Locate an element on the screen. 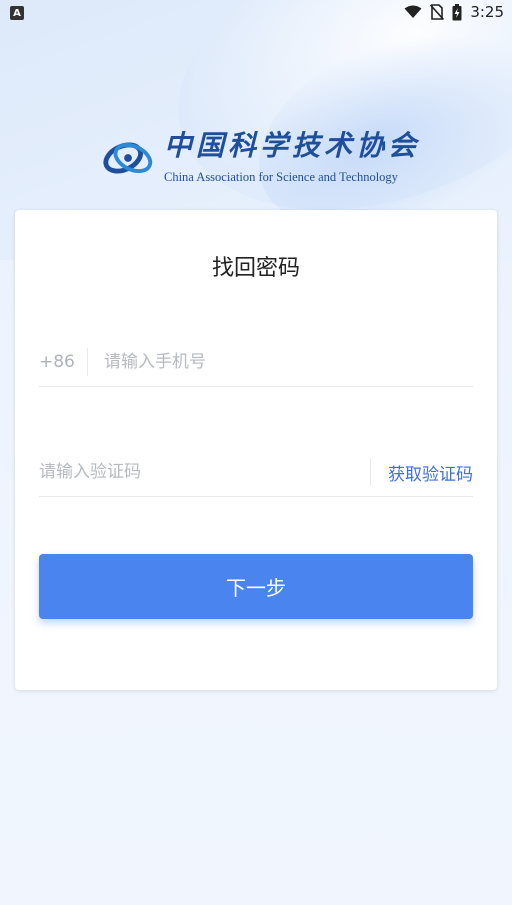 Image resolution: width=512 pixels, height=905 pixels. code-field-row: 获取验证码 is located at coordinates (256, 472).